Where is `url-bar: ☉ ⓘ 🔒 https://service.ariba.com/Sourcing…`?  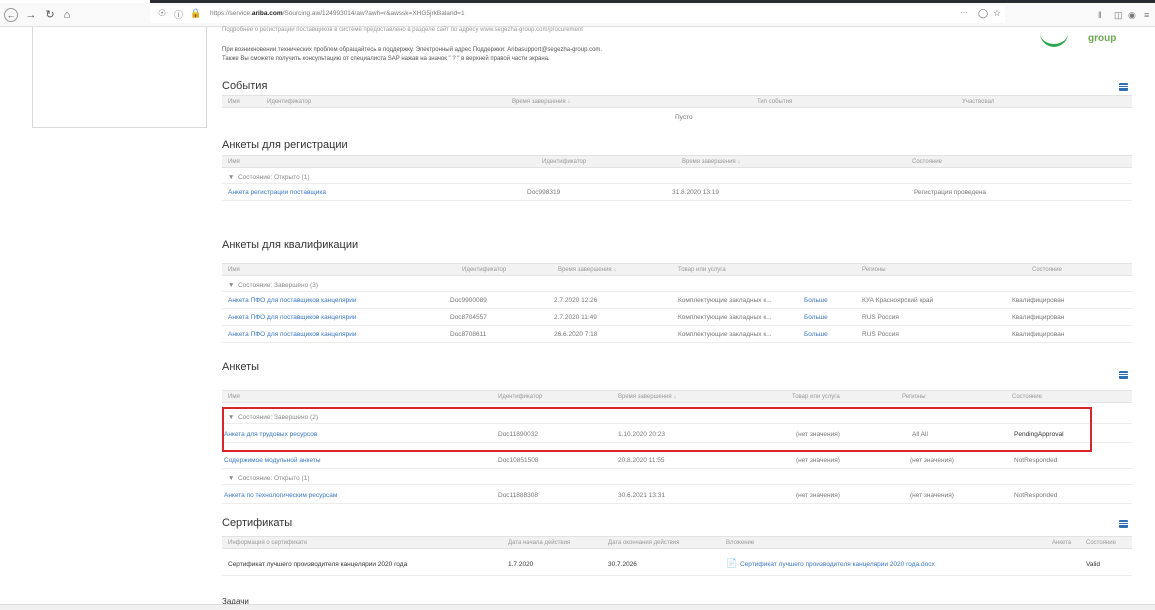
url-bar: ☉ ⓘ 🔒 https://service.ariba.com/Sourcing… is located at coordinates (577, 14).